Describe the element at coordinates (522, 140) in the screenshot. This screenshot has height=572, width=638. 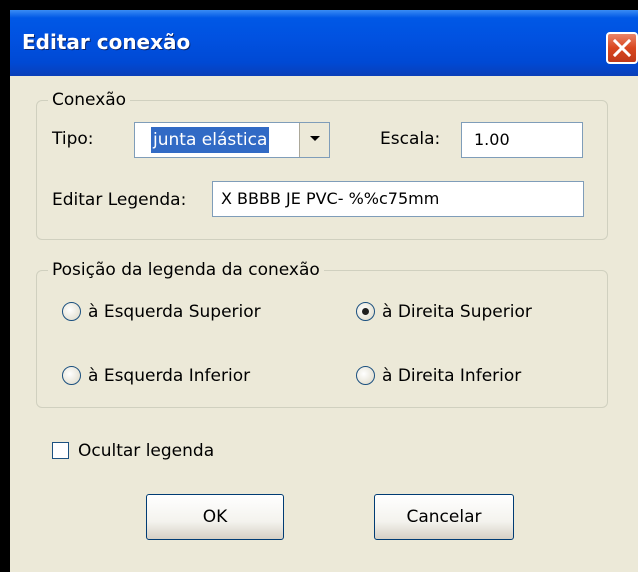
I see `escala-input: 1.00` at that location.